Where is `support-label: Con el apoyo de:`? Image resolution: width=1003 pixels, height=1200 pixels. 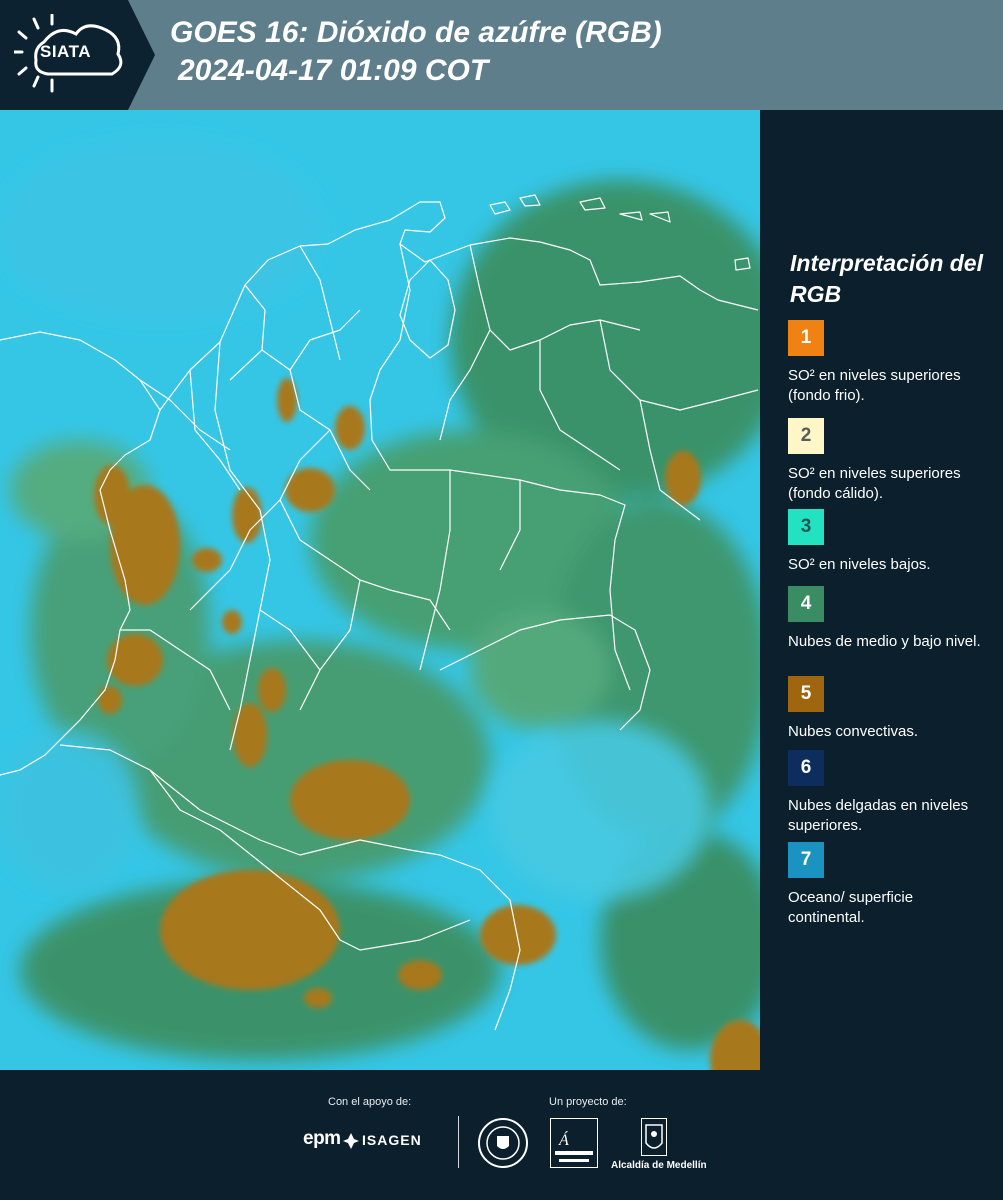
support-label: Con el apoyo de: is located at coordinates (370, 1102).